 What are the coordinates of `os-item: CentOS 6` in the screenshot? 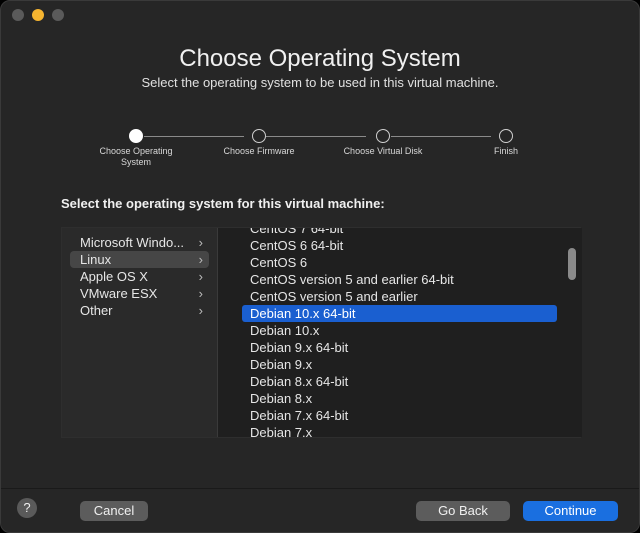 It's located at (399, 262).